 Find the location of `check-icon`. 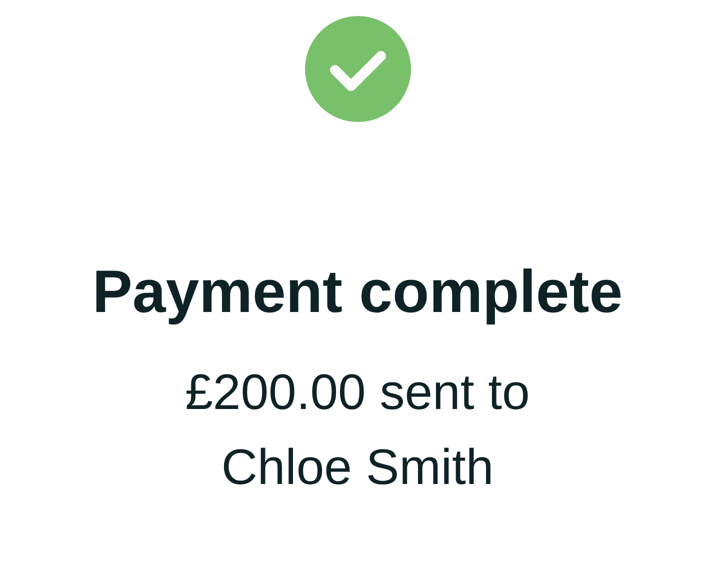

check-icon is located at coordinates (357, 69).